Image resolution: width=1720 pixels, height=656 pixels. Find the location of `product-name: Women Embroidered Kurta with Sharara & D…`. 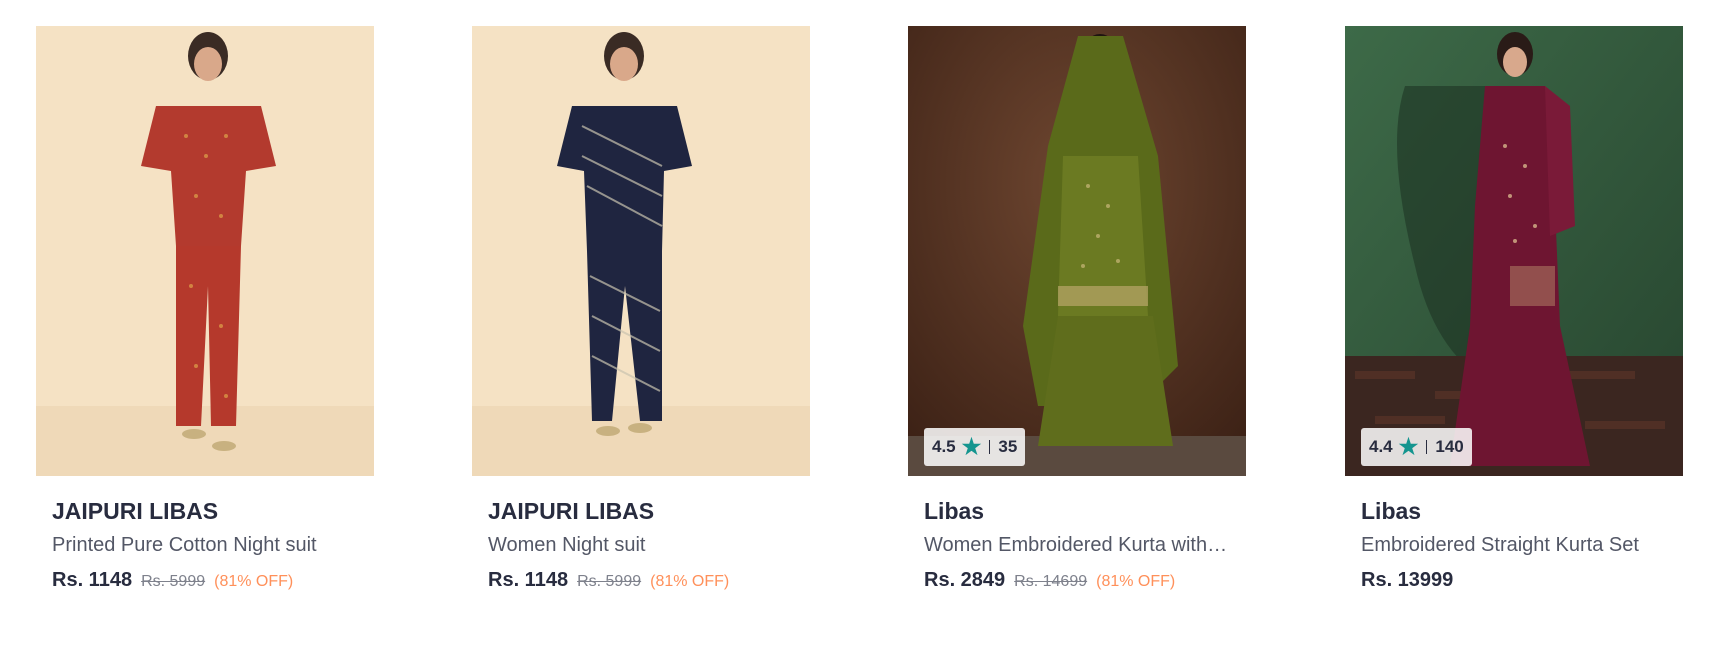

product-name: Women Embroidered Kurta with Sharara & D… is located at coordinates (1077, 545).